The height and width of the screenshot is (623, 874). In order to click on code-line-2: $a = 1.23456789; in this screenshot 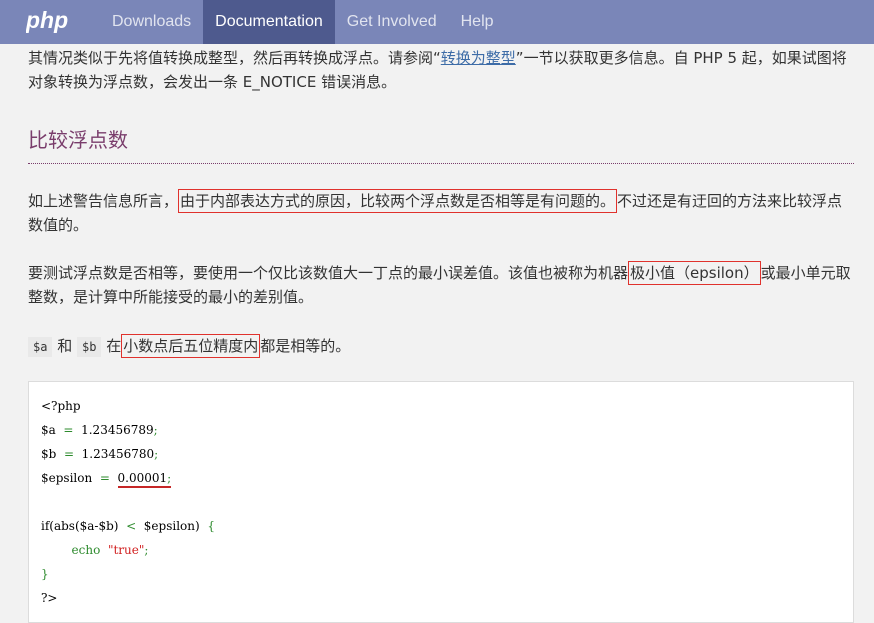, I will do `click(99, 430)`.